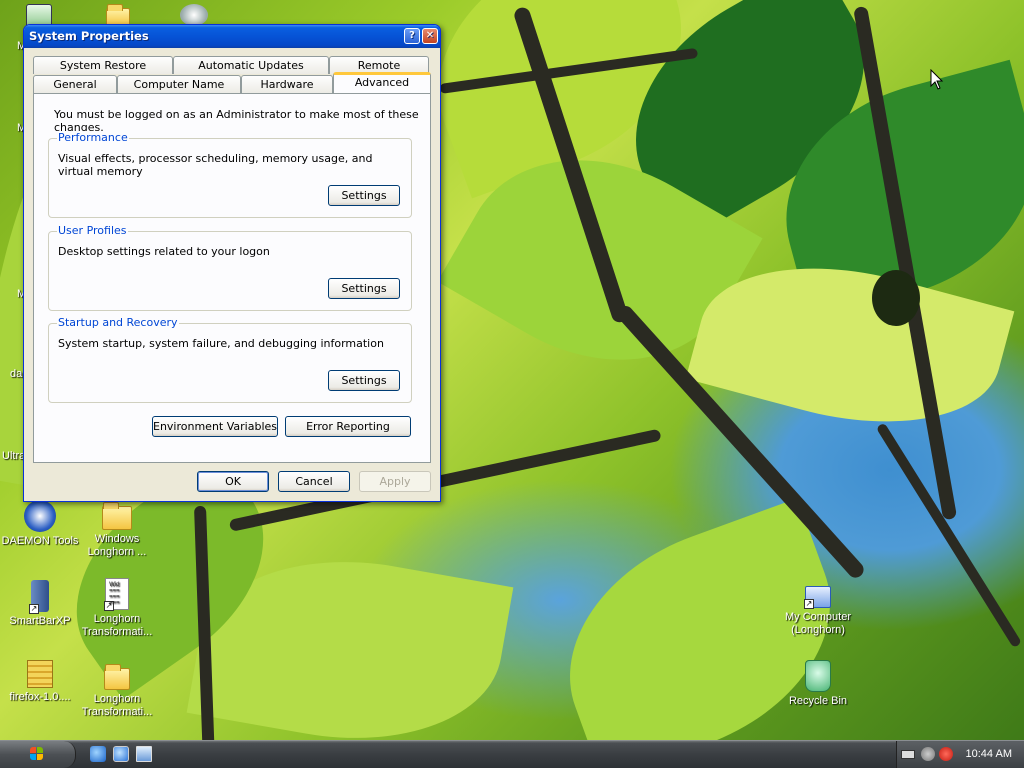 This screenshot has height=768, width=1024. What do you see at coordinates (232, 36) in the screenshot?
I see `title-bar: System Properties ? ✕` at bounding box center [232, 36].